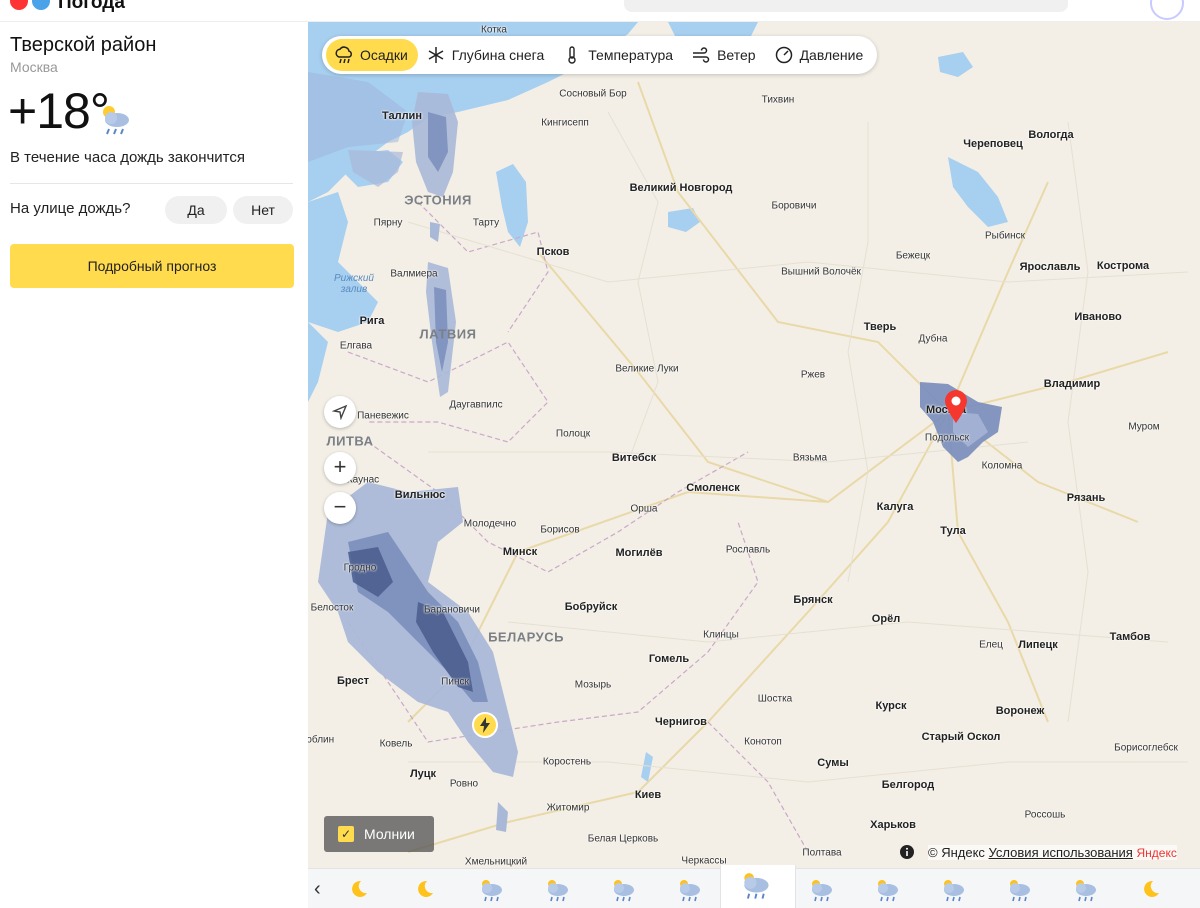  Describe the element at coordinates (639, 553) in the screenshot. I see `city-label: Могилёв` at that location.